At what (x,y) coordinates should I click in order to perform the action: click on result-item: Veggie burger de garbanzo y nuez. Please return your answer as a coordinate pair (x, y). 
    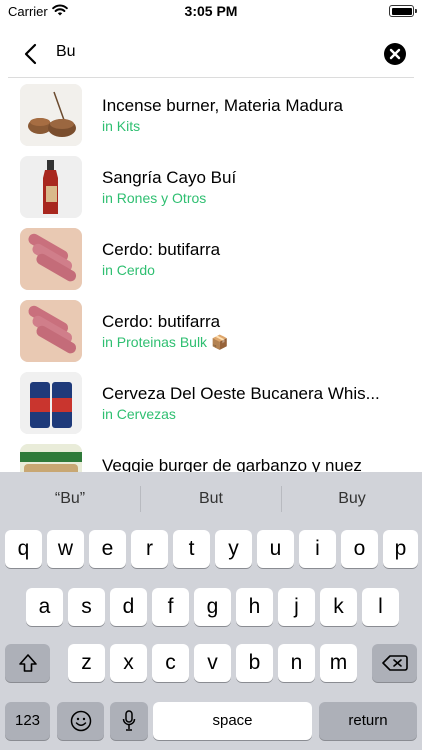
    Looking at the image, I should click on (211, 456).